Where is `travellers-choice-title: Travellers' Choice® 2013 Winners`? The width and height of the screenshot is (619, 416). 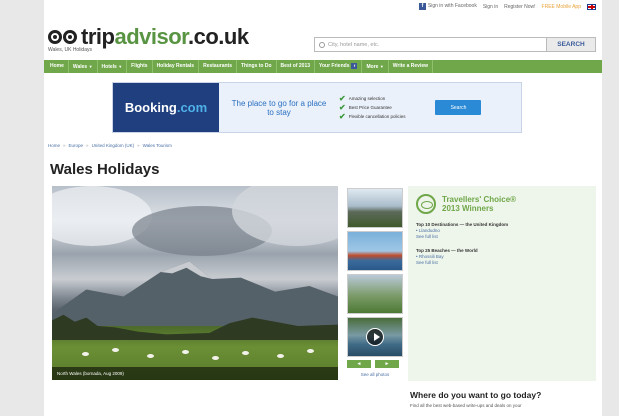
travellers-choice-title: Travellers' Choice® 2013 Winners is located at coordinates (479, 204).